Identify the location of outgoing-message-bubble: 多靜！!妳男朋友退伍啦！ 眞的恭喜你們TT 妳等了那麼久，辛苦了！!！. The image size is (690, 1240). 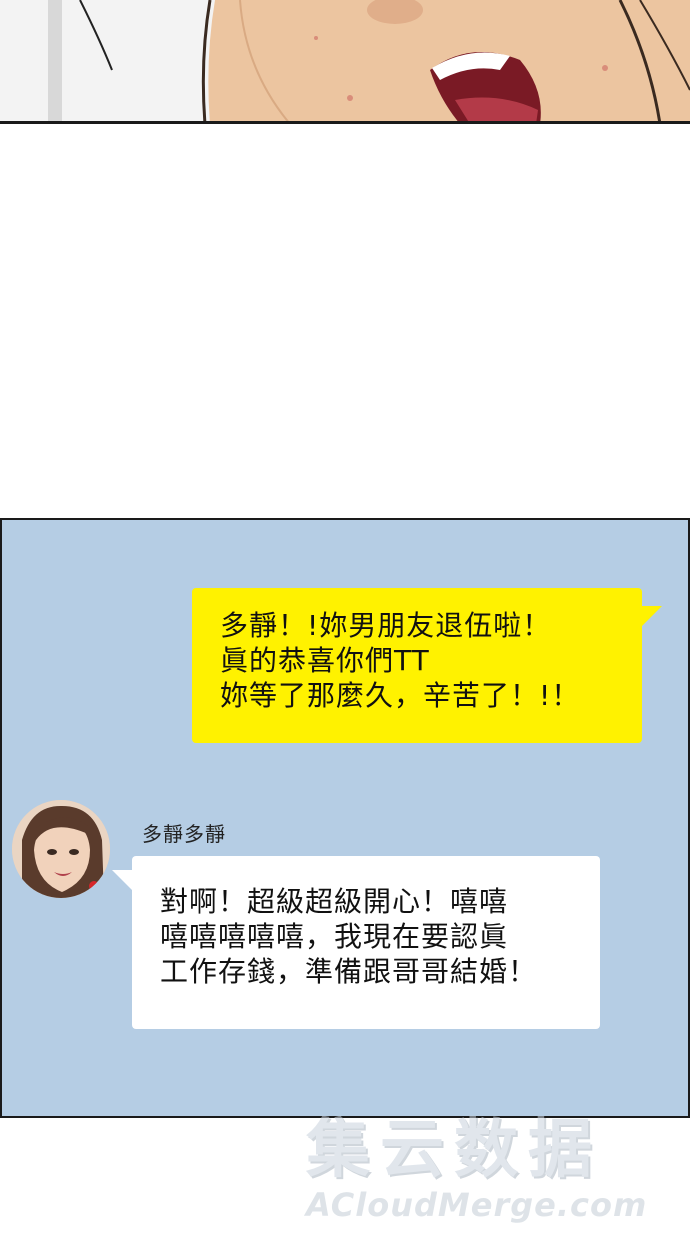
(427, 665).